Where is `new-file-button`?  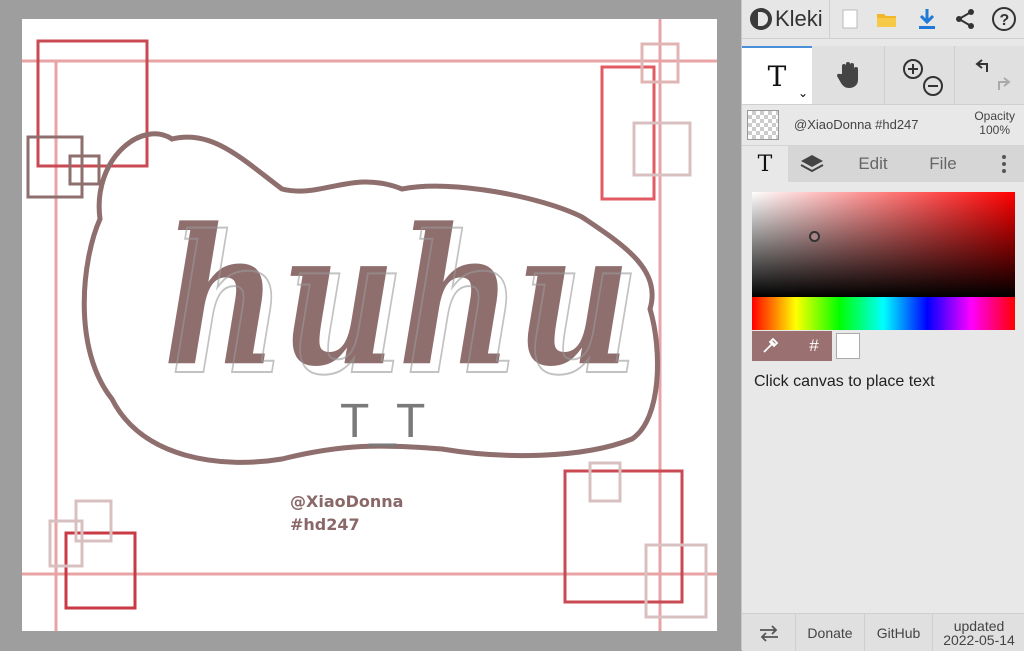
new-file-button is located at coordinates (850, 19).